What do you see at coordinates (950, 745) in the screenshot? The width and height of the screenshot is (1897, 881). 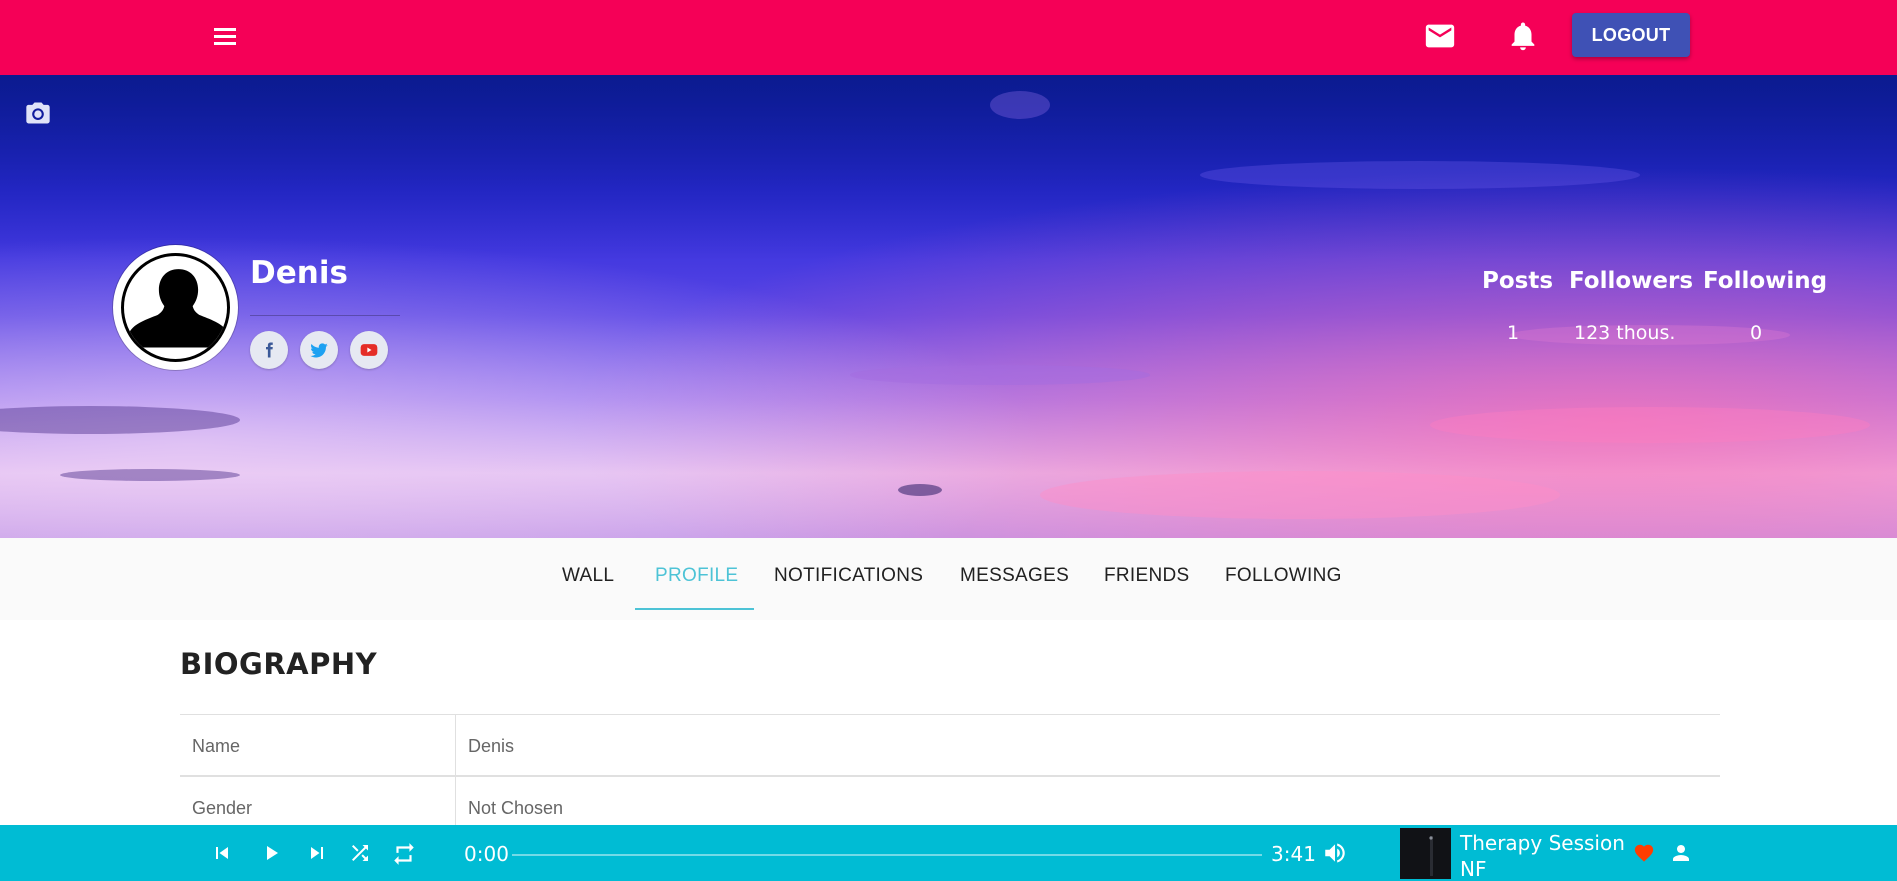 I see `table-row: Name Denis` at bounding box center [950, 745].